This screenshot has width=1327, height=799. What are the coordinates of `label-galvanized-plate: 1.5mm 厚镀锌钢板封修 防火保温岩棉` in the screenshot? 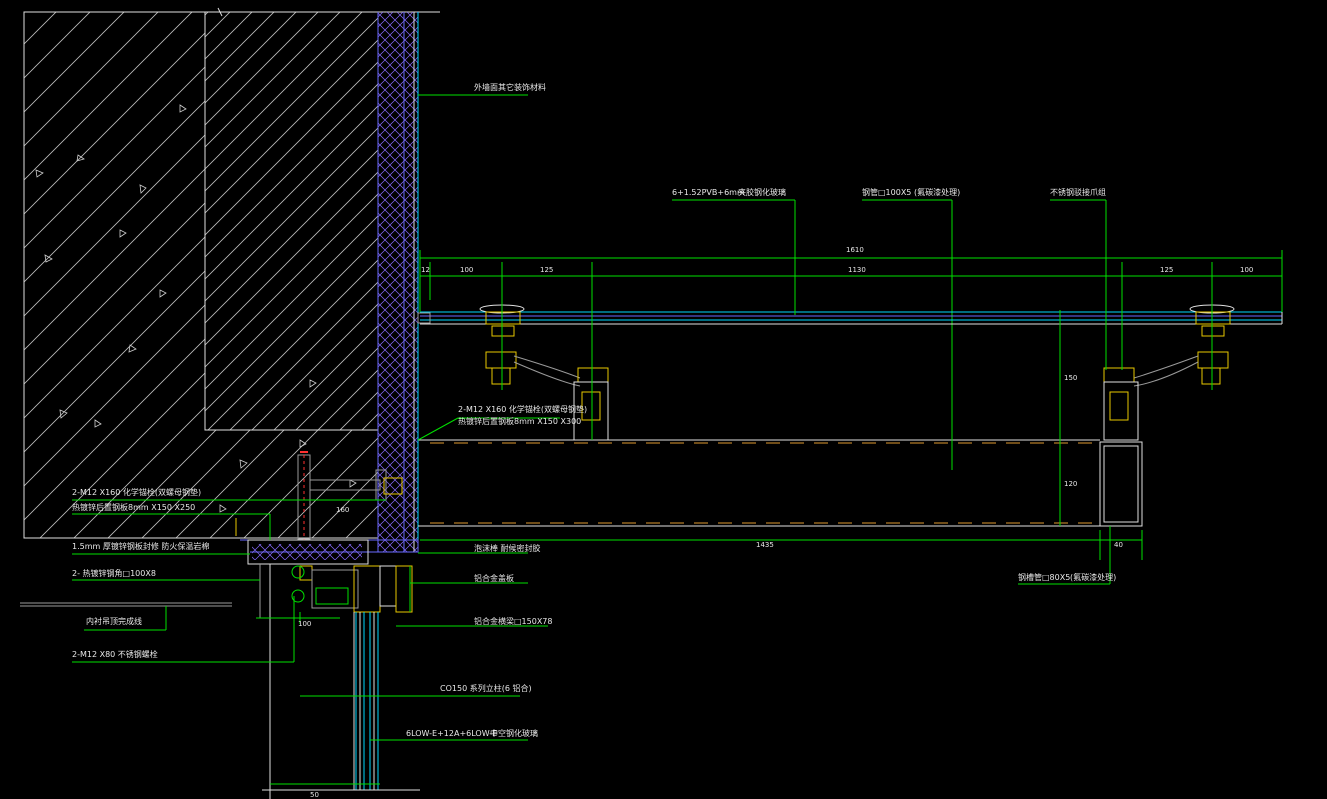 It's located at (140, 546).